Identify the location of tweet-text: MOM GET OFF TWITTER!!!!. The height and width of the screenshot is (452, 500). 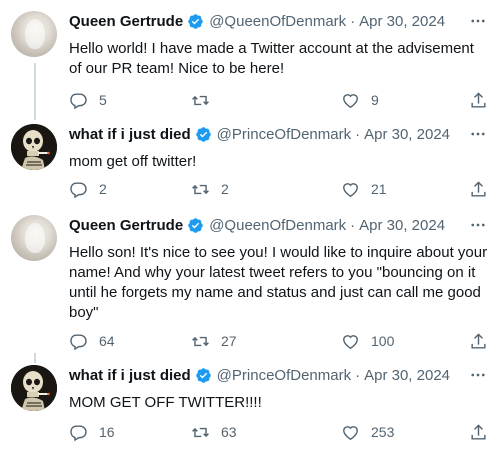
(165, 402).